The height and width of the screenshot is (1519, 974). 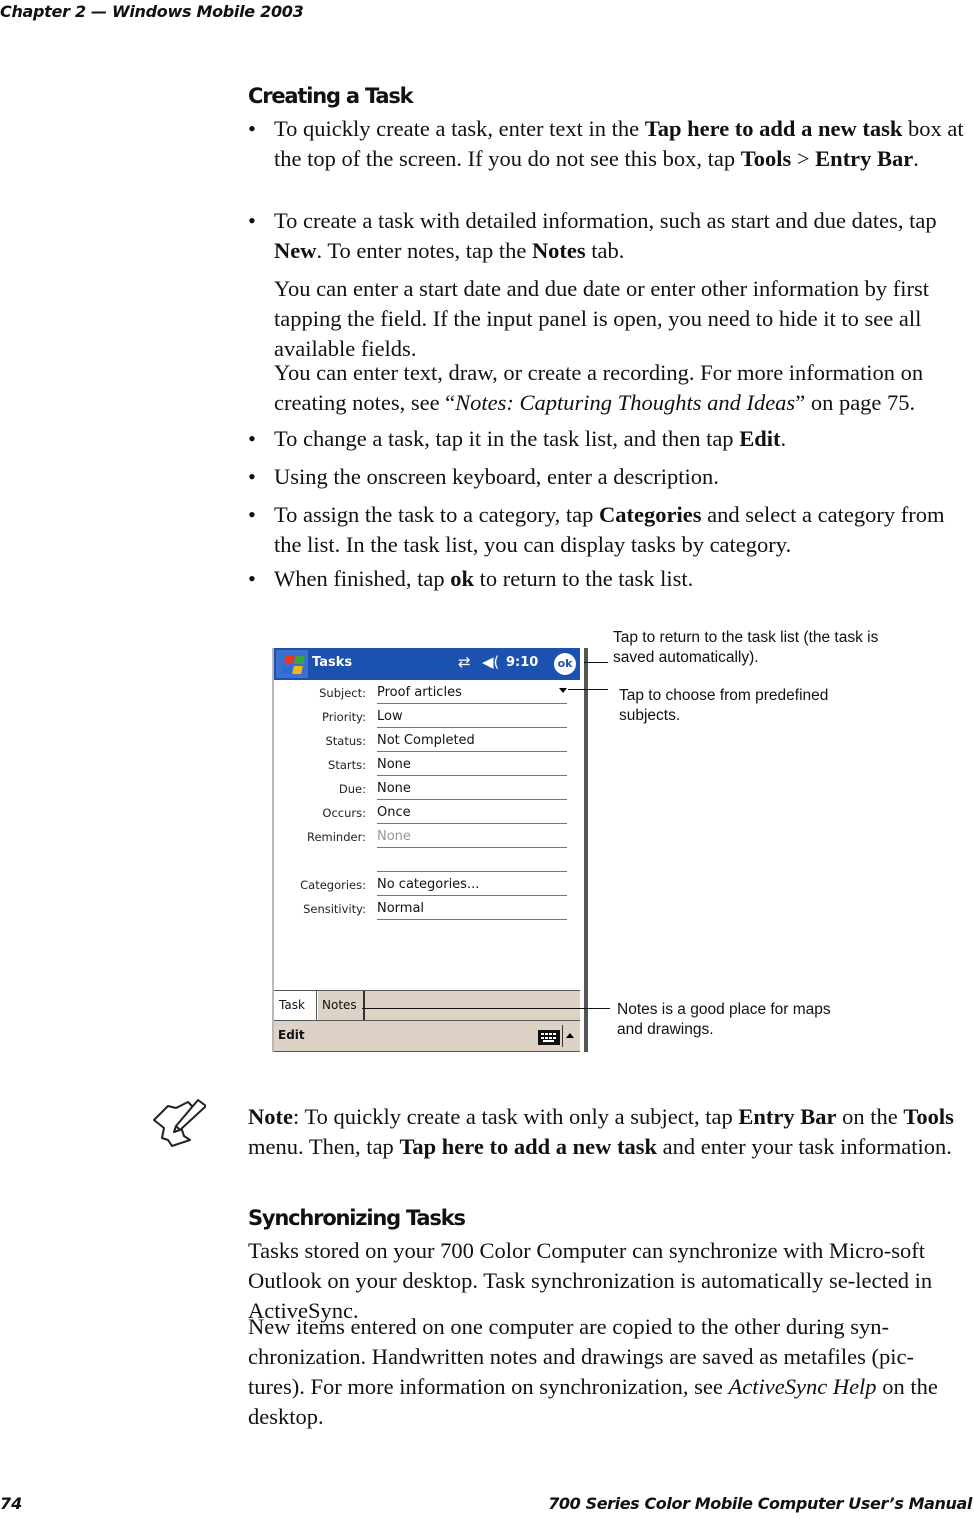 I want to click on divider, so click(x=562, y=1036).